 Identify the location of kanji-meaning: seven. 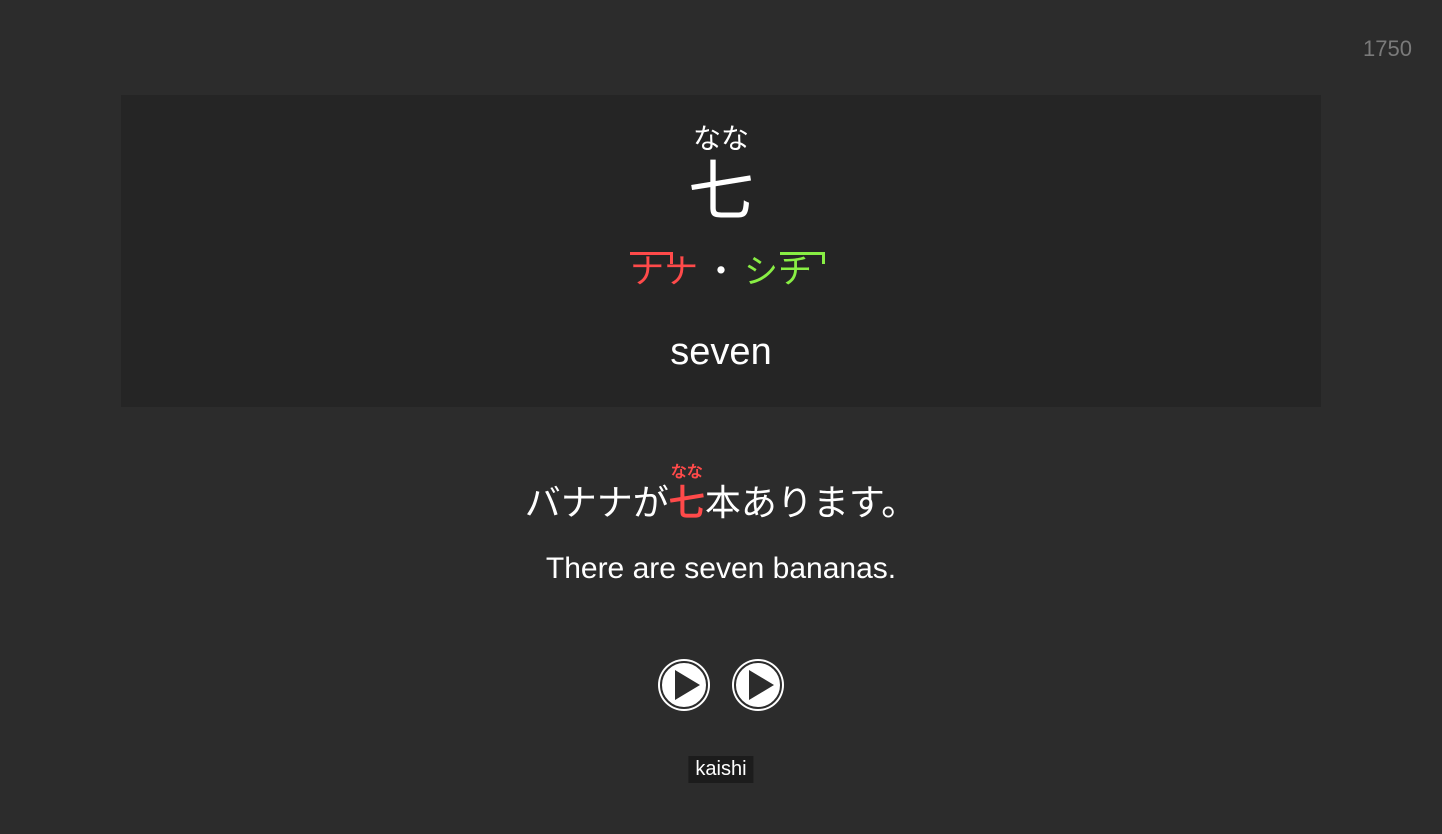
(721, 352).